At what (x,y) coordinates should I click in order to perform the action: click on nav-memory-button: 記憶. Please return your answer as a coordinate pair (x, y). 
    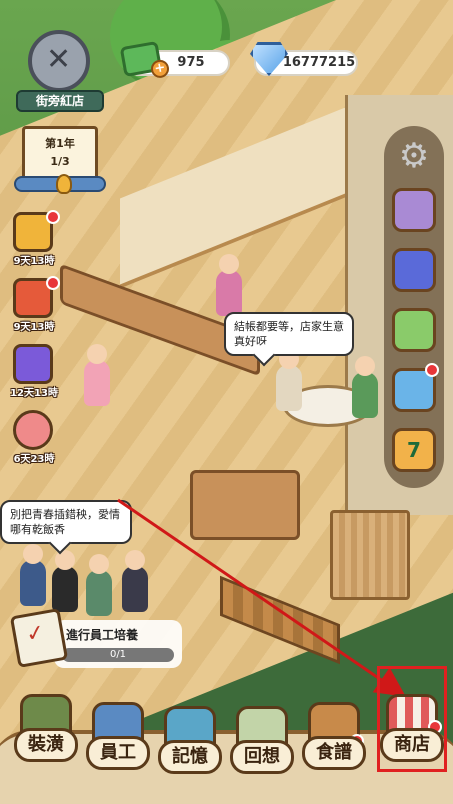
    Looking at the image, I should click on (190, 752).